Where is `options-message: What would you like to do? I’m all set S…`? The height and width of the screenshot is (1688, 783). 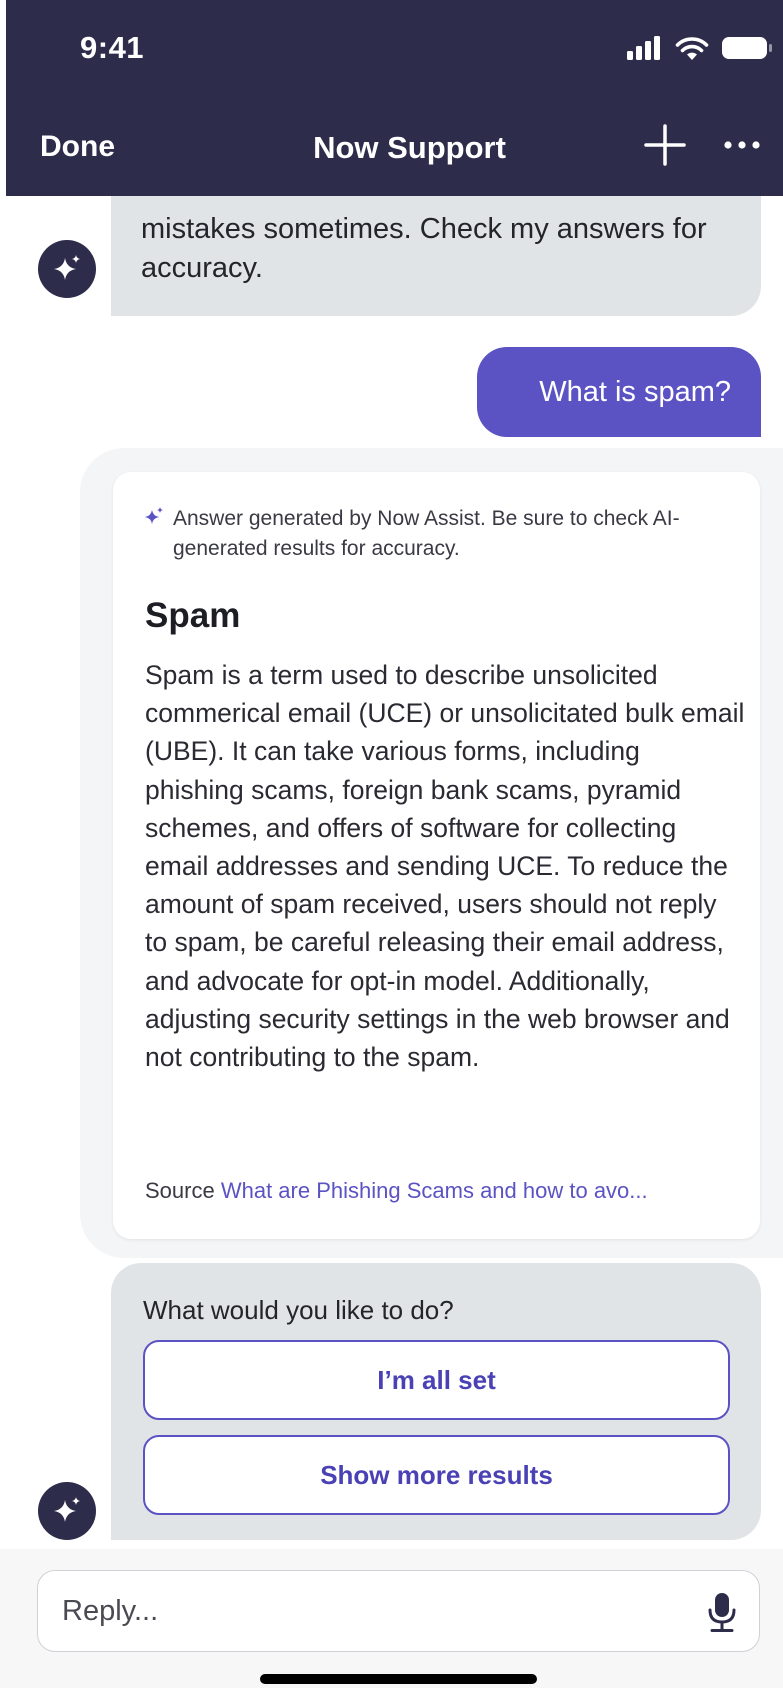
options-message: What would you like to do? I’m all set S… is located at coordinates (436, 1401).